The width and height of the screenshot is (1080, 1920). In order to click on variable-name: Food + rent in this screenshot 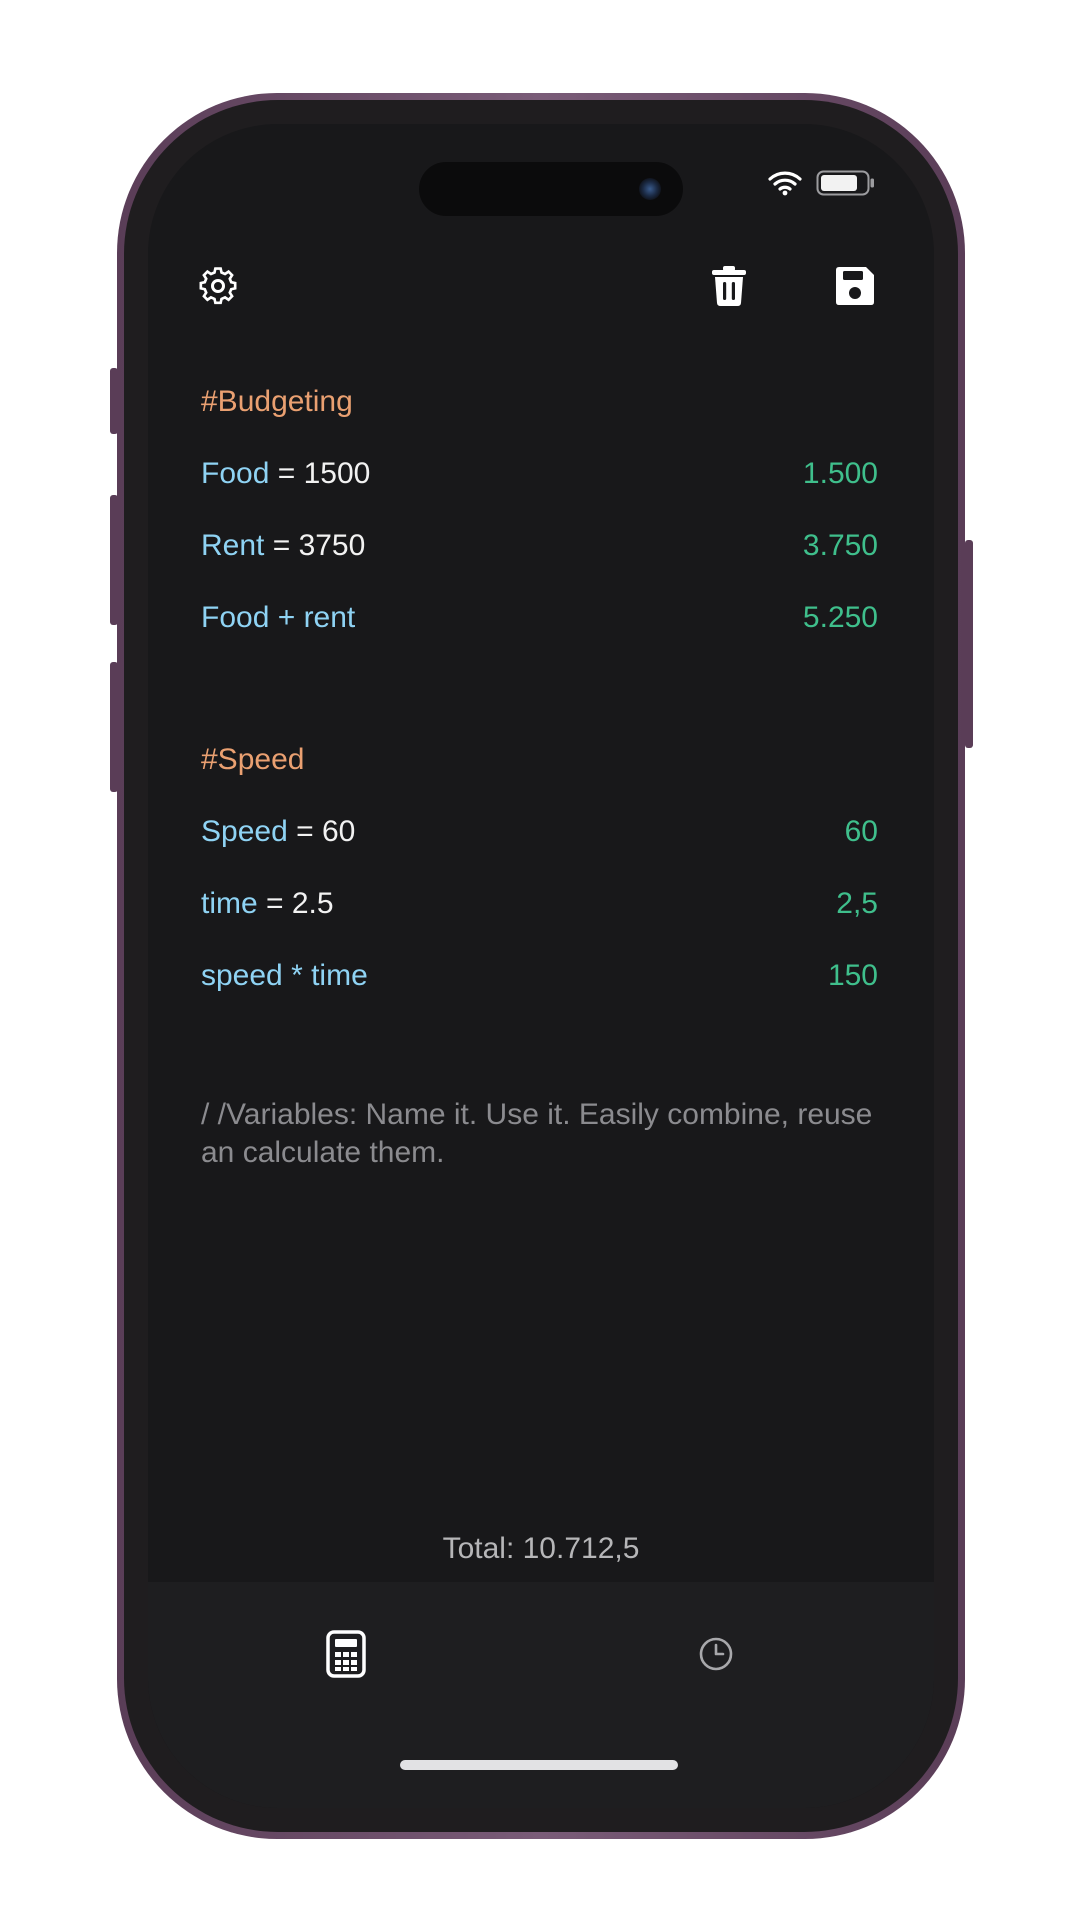, I will do `click(278, 617)`.